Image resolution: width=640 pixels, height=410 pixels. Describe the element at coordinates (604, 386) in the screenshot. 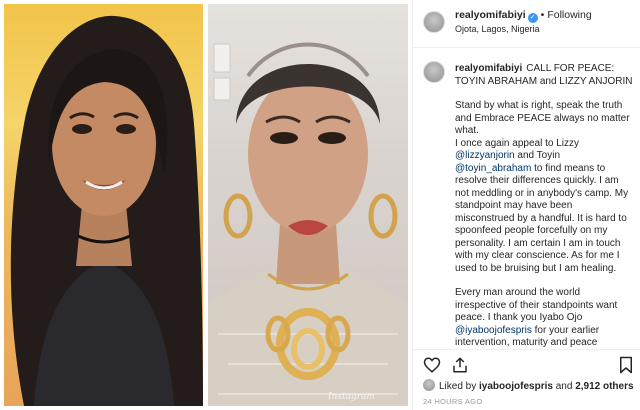

I see `likes-count-link: 2,912 others` at that location.